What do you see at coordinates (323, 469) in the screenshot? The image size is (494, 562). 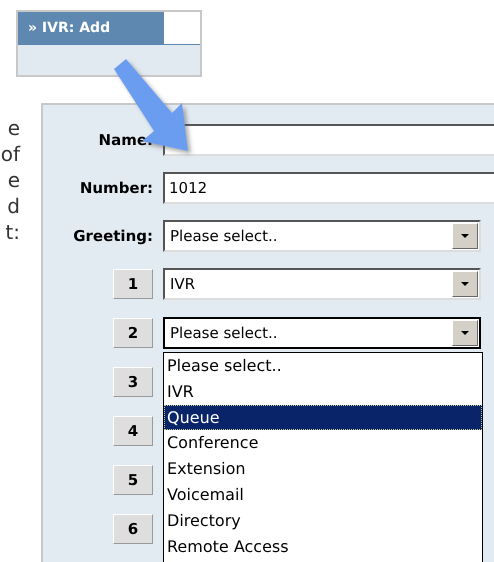 I see `dropdown-option: Extension` at bounding box center [323, 469].